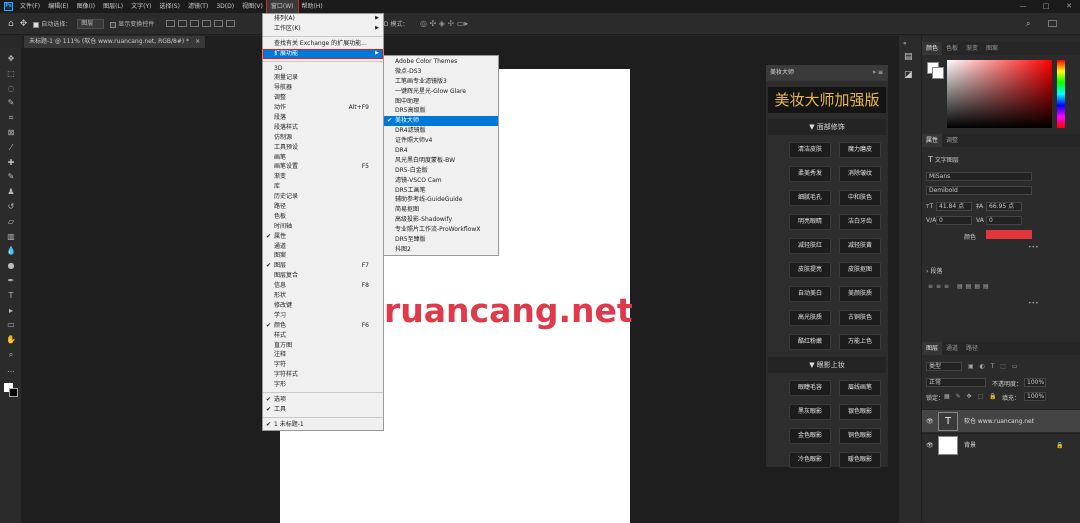  What do you see at coordinates (8, 6) in the screenshot?
I see `photoshop-logo-icon: Ps` at bounding box center [8, 6].